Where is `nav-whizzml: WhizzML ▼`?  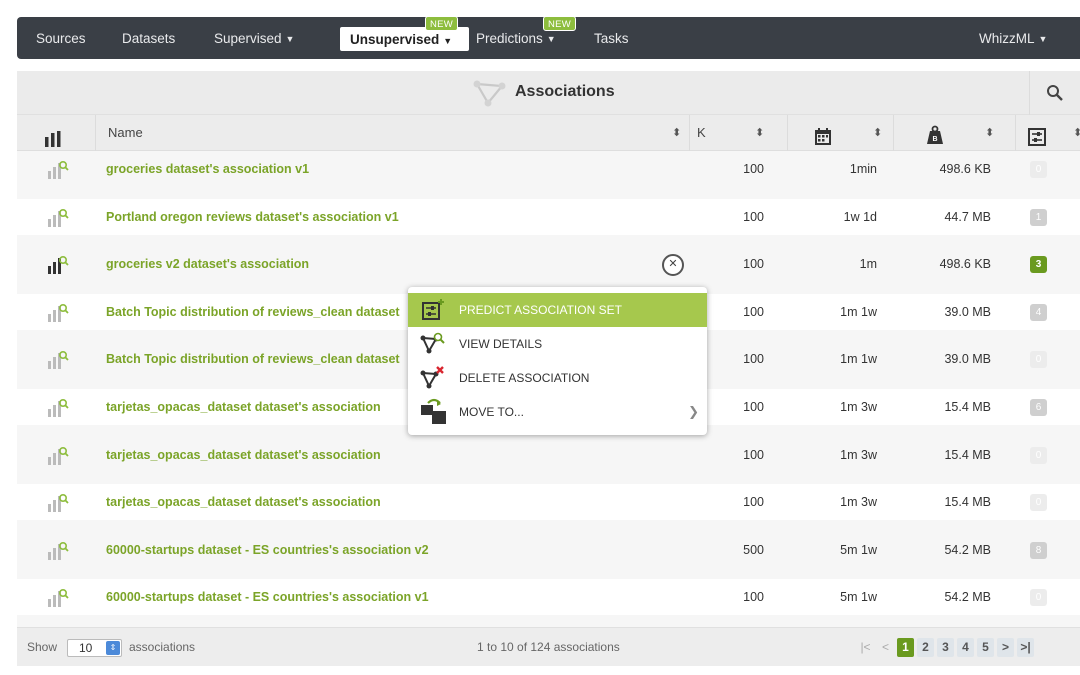
nav-whizzml: WhizzML ▼ is located at coordinates (1013, 38).